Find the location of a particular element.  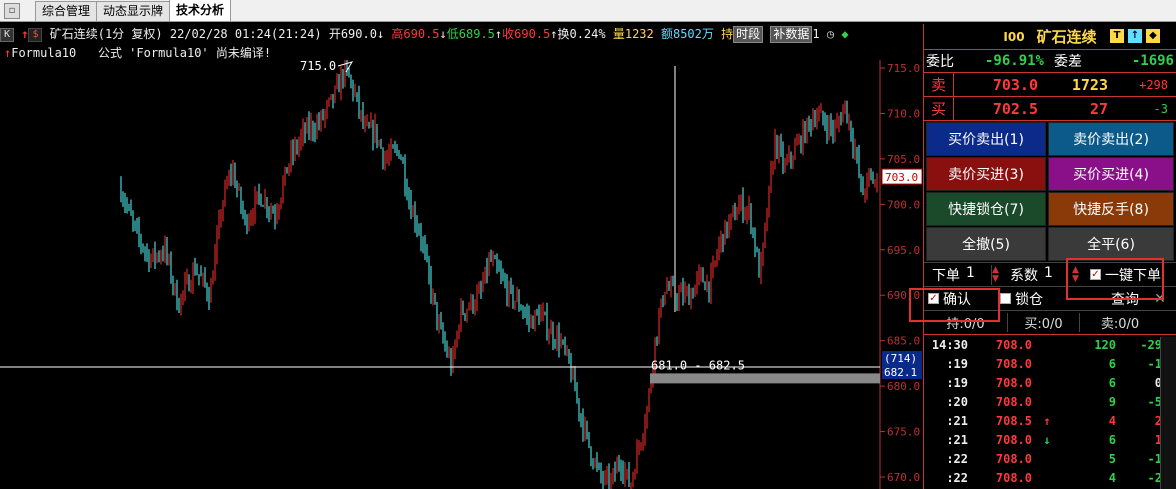

trade-volume: 9 is located at coordinates (1112, 401).